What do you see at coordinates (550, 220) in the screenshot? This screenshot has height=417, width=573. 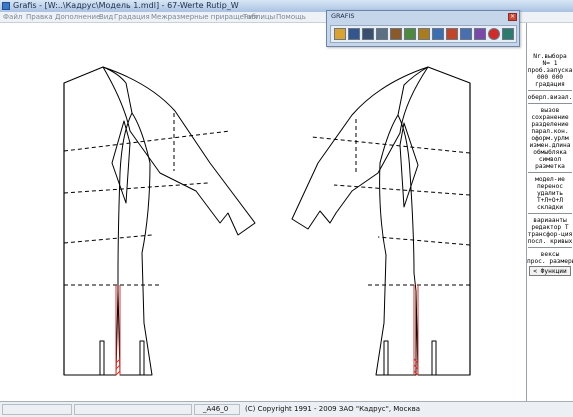 I see `sidebar-item-variants: вариаанты` at bounding box center [550, 220].